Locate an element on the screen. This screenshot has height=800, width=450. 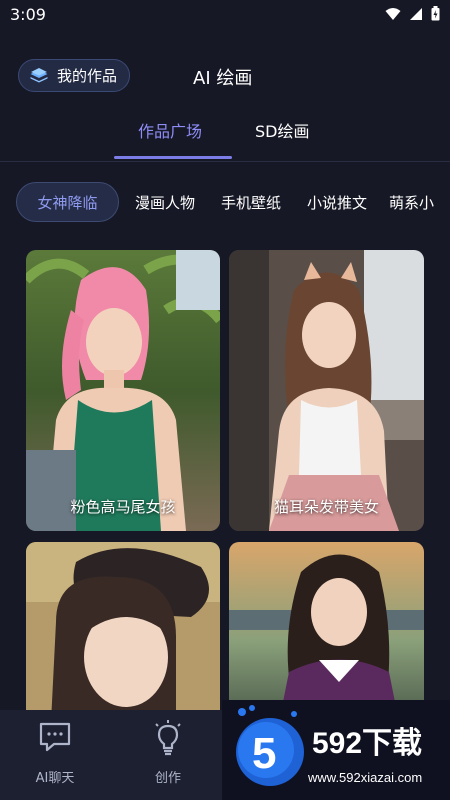
my-works-button: 我的作品 is located at coordinates (74, 75).